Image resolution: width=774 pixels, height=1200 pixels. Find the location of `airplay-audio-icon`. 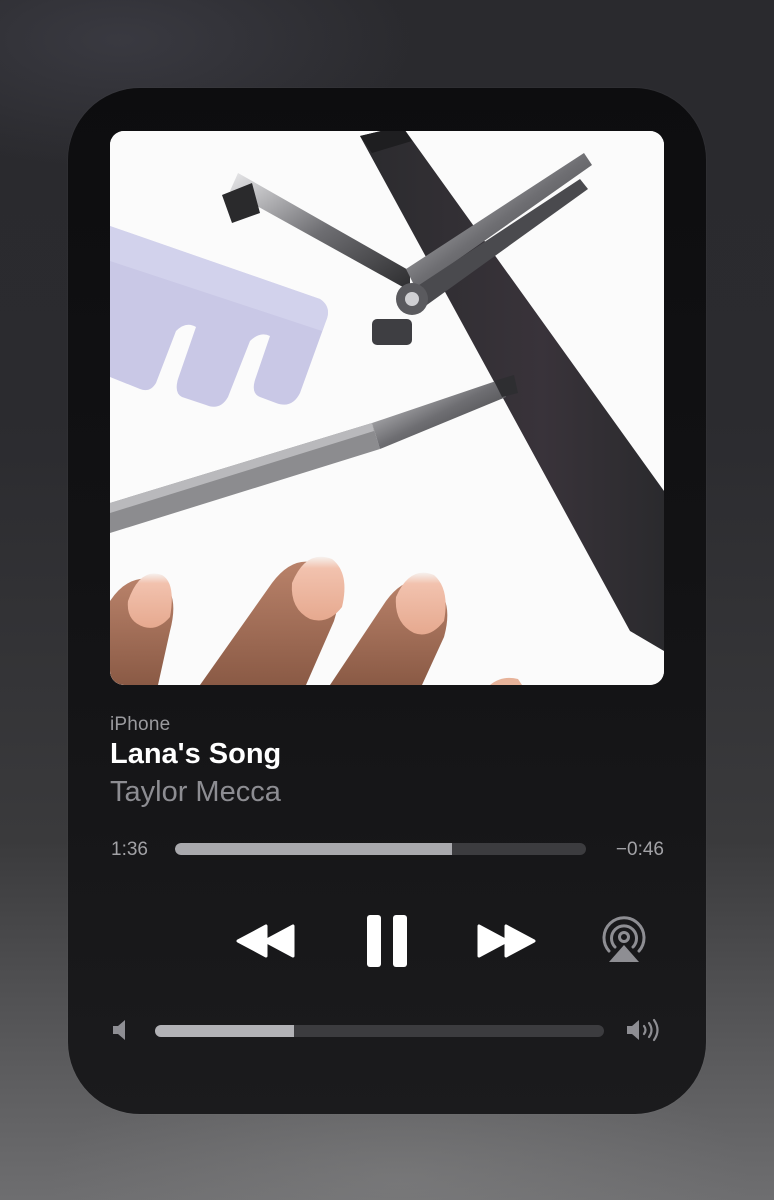

airplay-audio-icon is located at coordinates (624, 939).